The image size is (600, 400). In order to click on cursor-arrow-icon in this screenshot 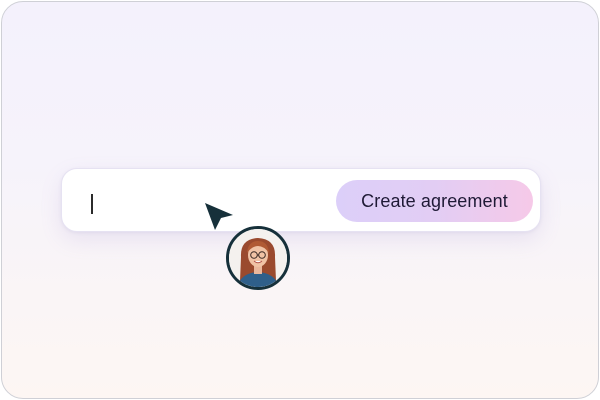, I will do `click(219, 217)`.